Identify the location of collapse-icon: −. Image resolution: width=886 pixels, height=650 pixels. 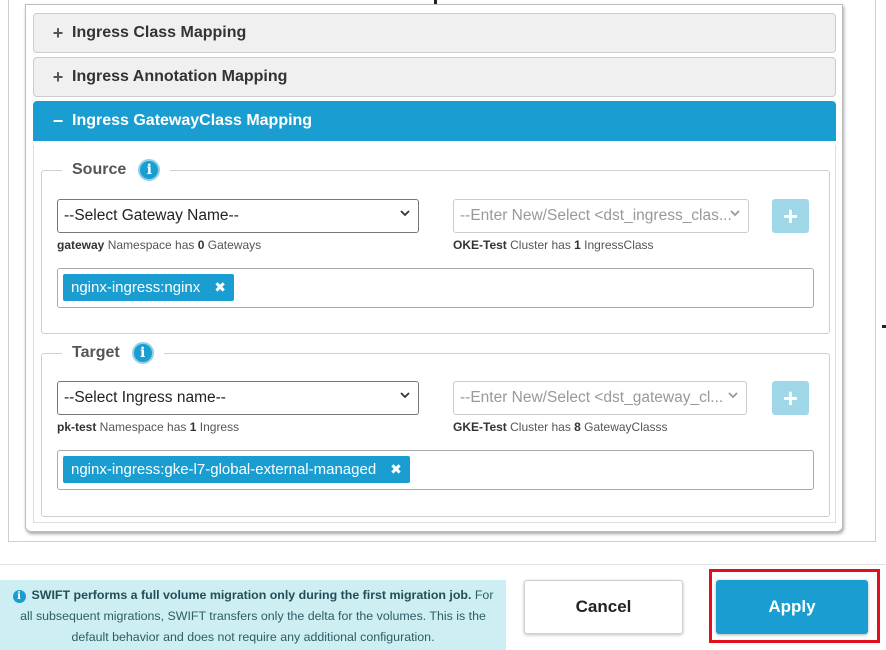
(58, 120).